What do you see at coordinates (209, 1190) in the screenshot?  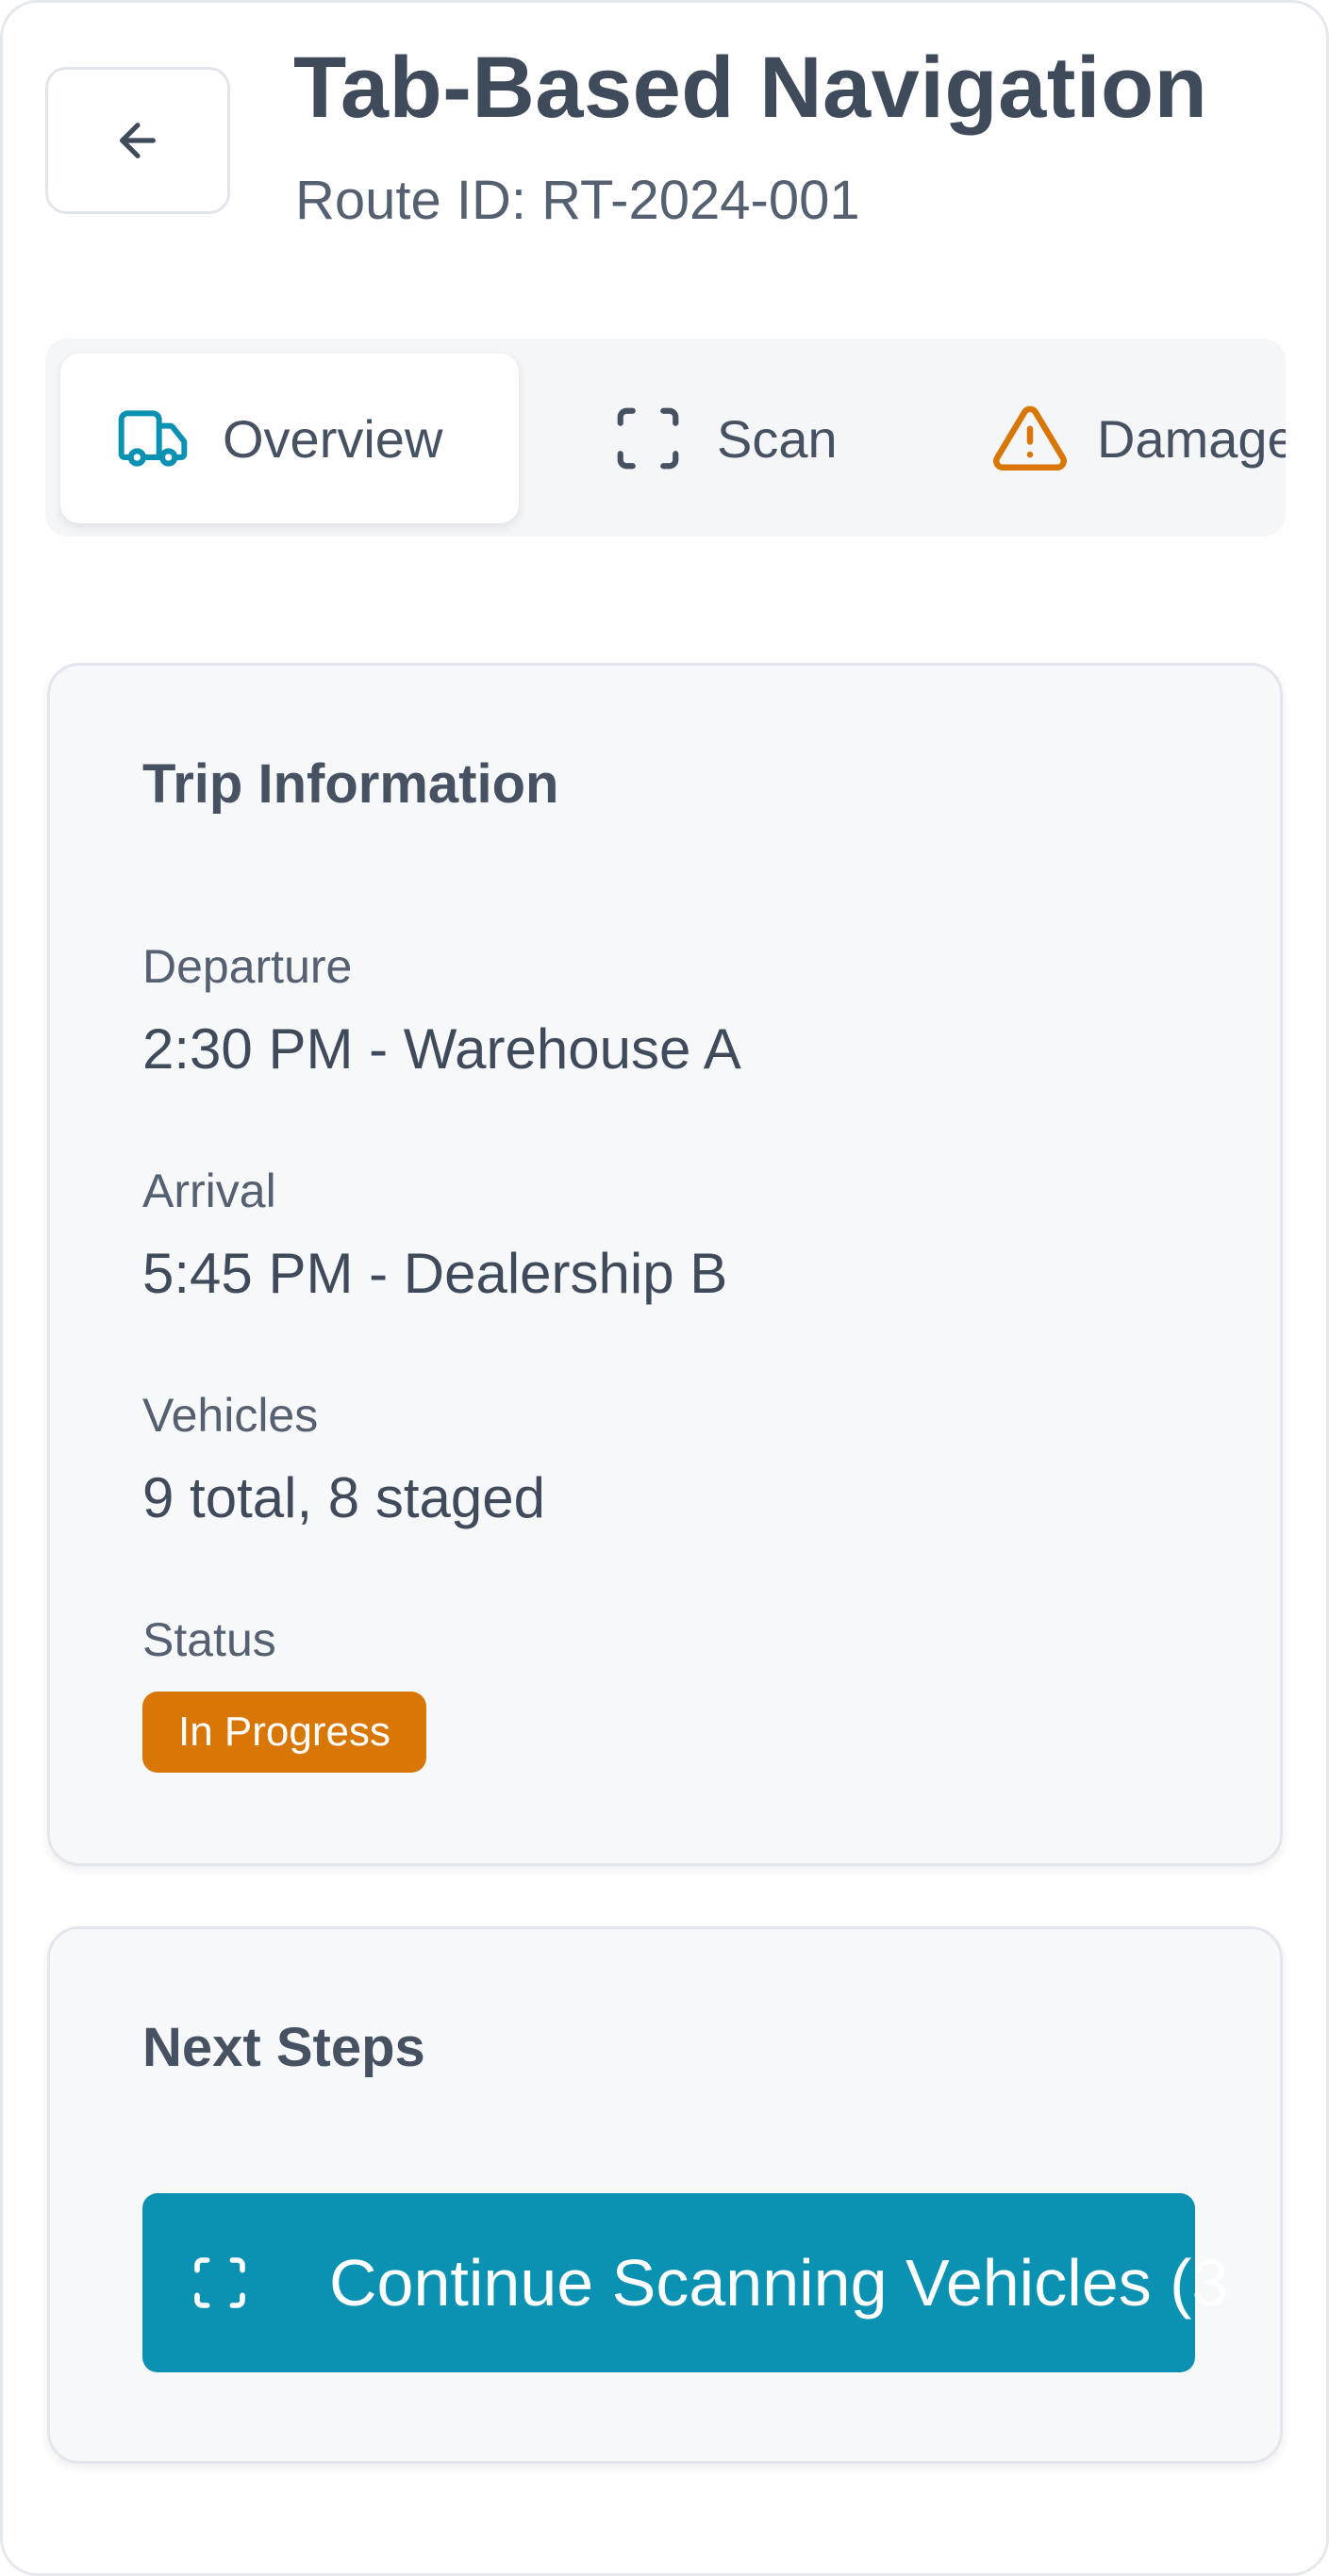 I see `arrival-label: Arrival` at bounding box center [209, 1190].